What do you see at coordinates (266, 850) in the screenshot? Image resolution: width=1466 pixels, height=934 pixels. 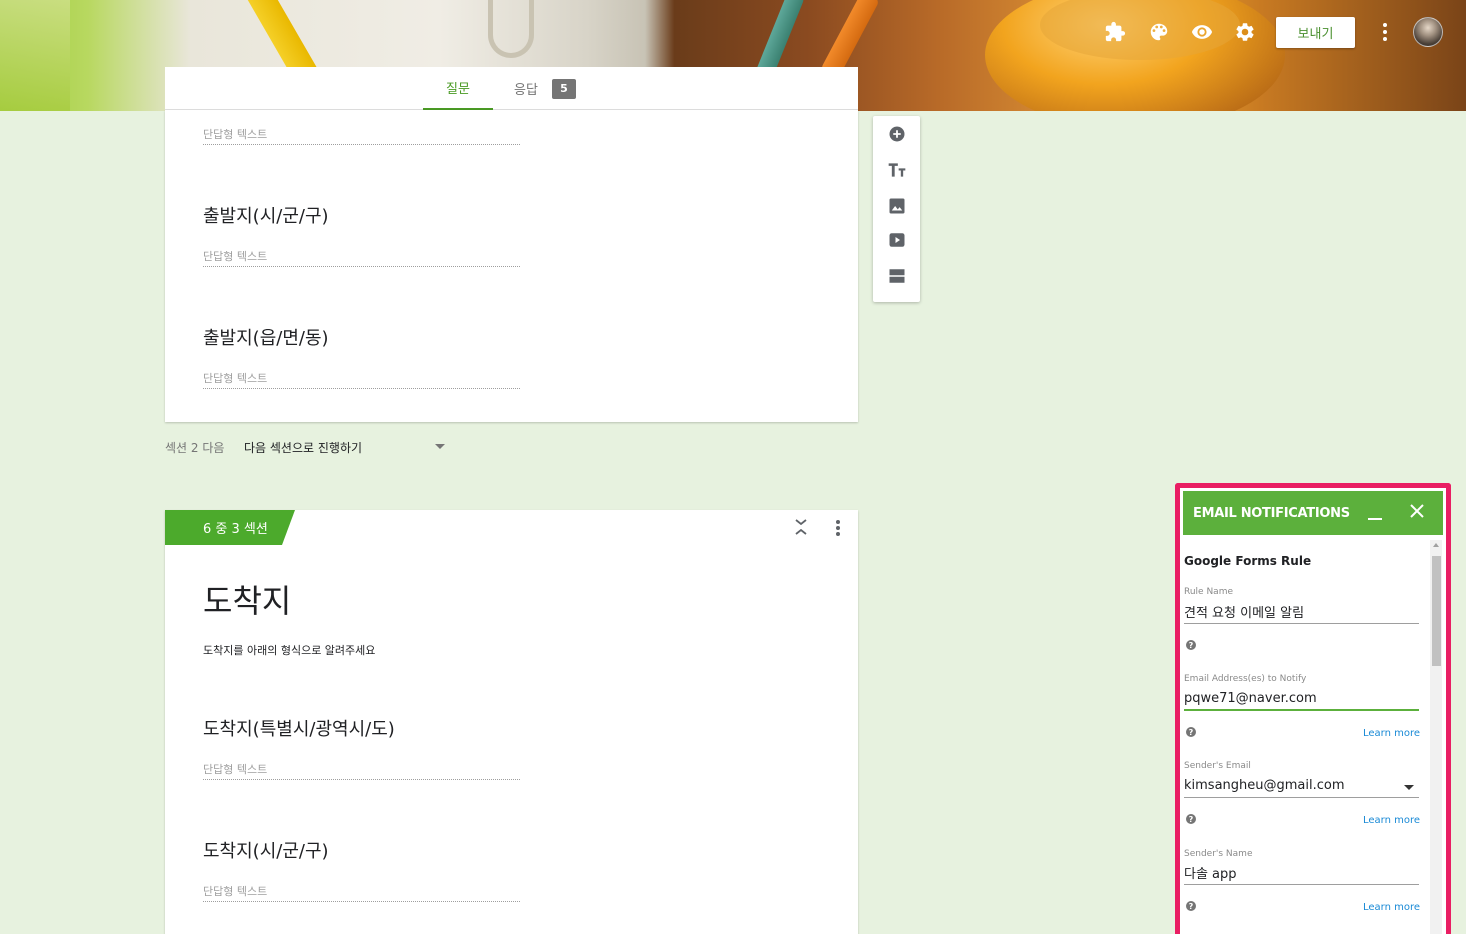 I see `question-title: 도착지(시/군/구)` at bounding box center [266, 850].